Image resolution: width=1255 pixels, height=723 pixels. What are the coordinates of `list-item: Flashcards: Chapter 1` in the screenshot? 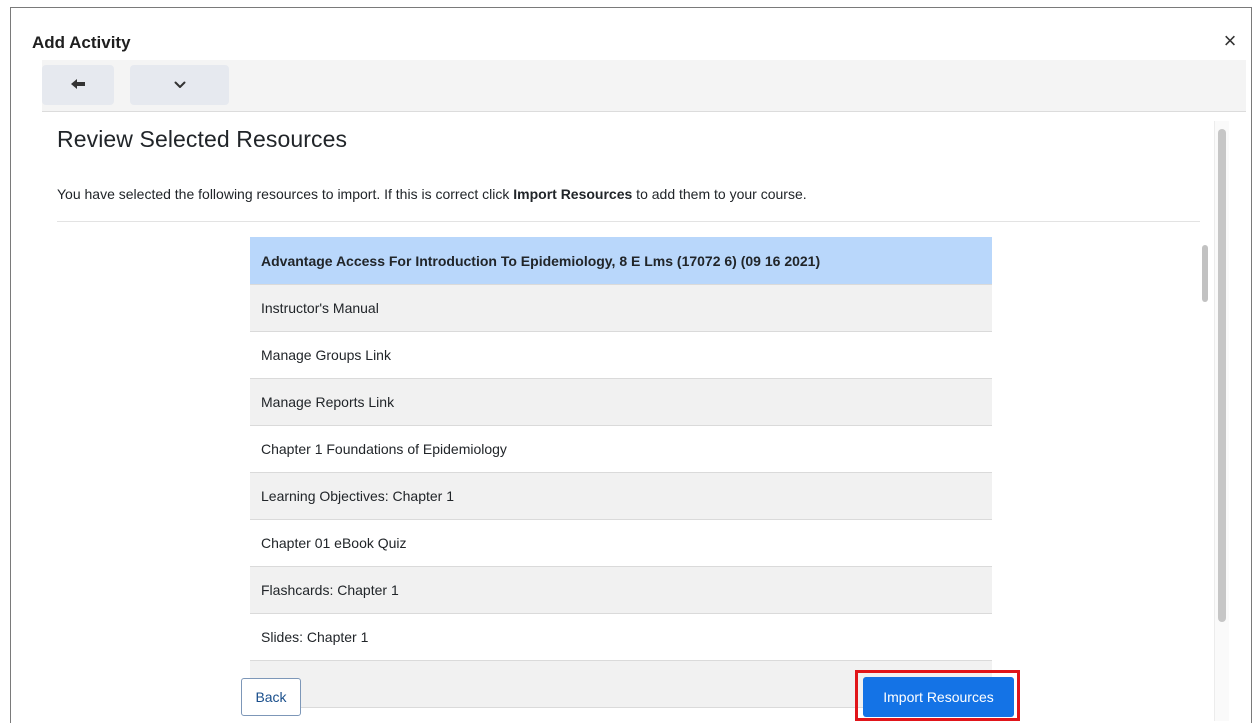 It's located at (621, 590).